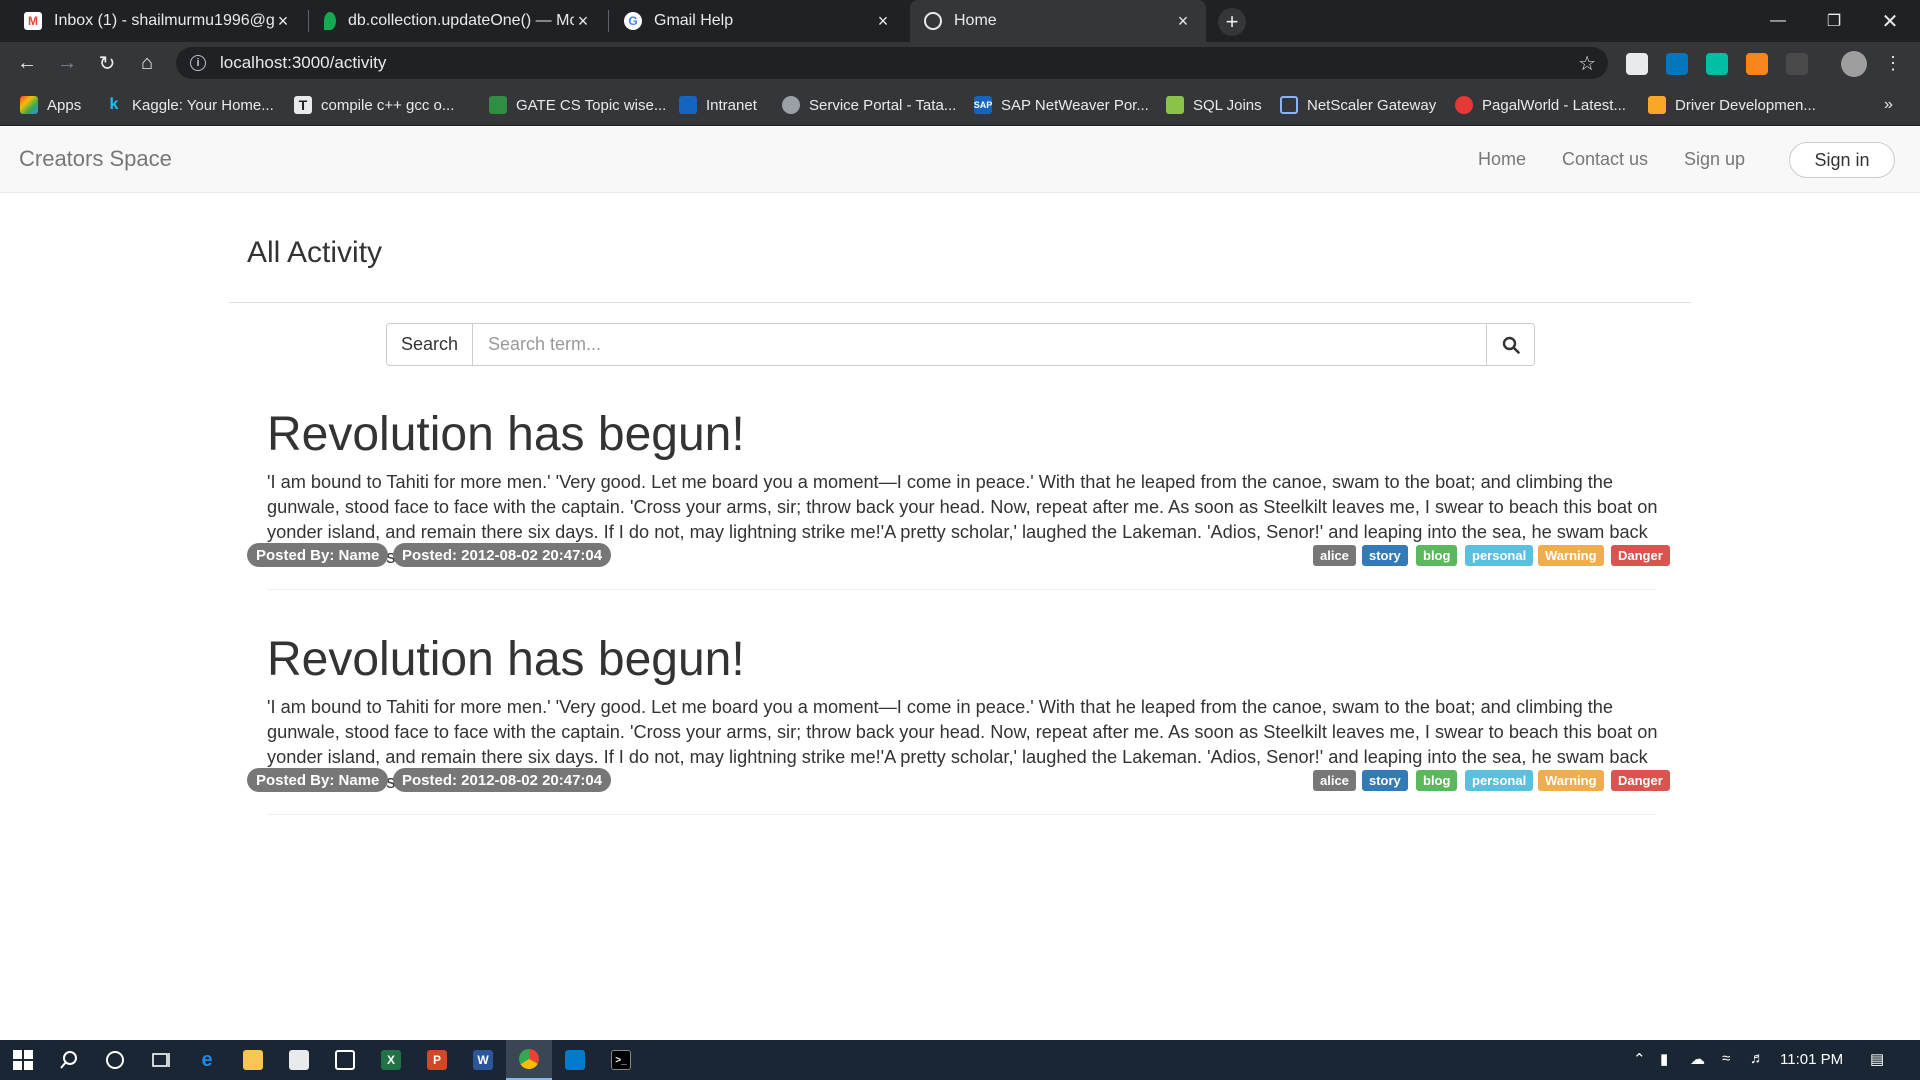  What do you see at coordinates (147, 63) in the screenshot?
I see `home-icon: ⌂` at bounding box center [147, 63].